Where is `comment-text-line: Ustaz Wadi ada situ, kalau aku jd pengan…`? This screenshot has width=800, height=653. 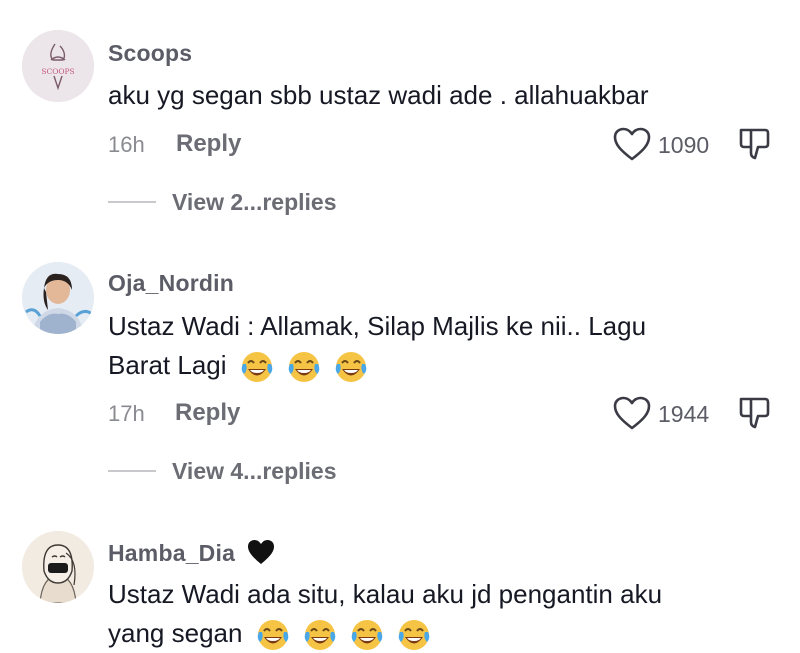 comment-text-line: Ustaz Wadi ada situ, kalau aku jd pengan… is located at coordinates (385, 594).